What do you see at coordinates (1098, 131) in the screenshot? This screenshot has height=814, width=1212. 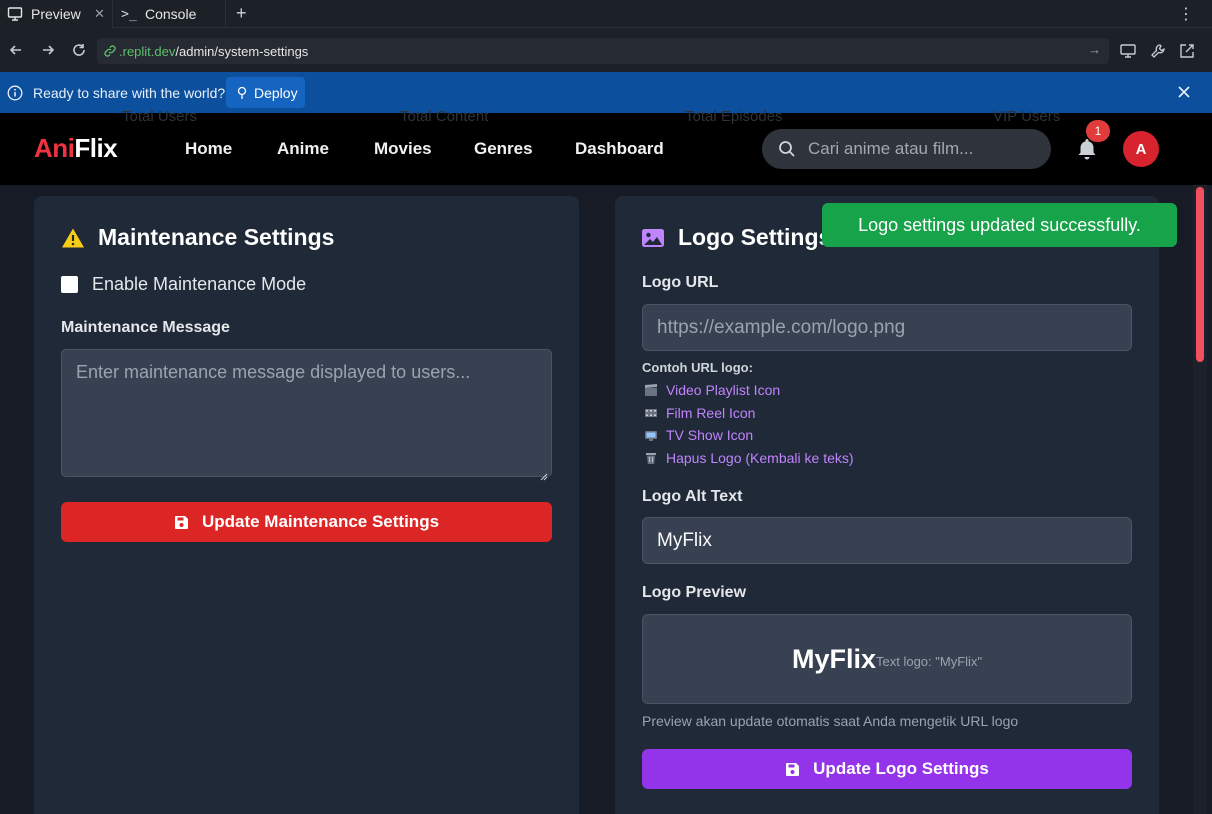 I see `notification-badge: 1` at bounding box center [1098, 131].